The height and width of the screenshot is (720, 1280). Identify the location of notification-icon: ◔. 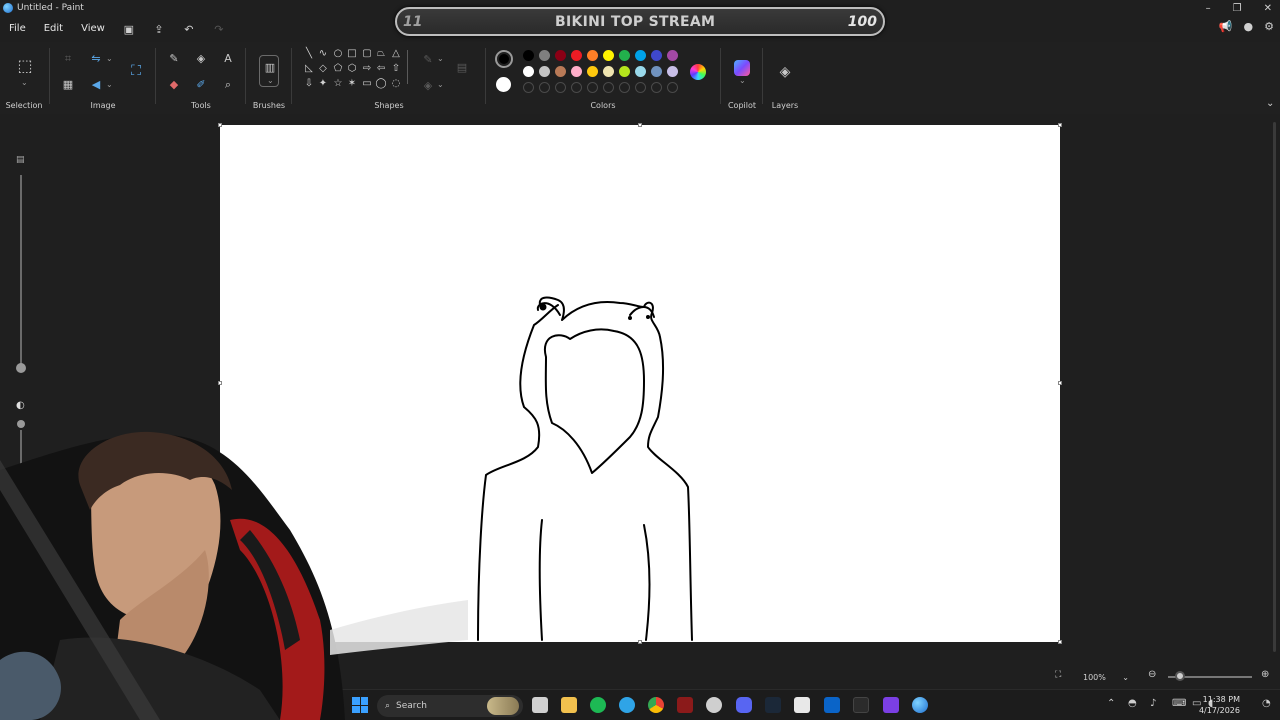
(1266, 703).